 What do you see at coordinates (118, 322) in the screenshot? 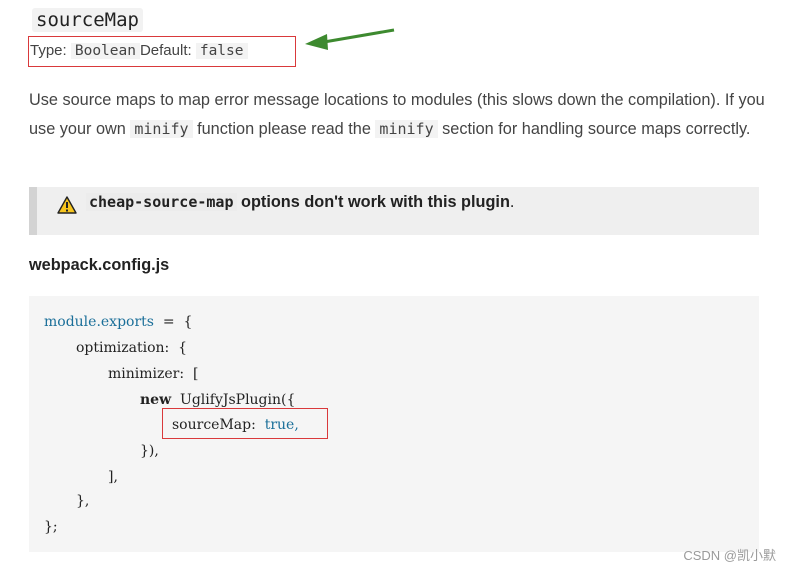
I see `code-line-1: module.exports = {` at bounding box center [118, 322].